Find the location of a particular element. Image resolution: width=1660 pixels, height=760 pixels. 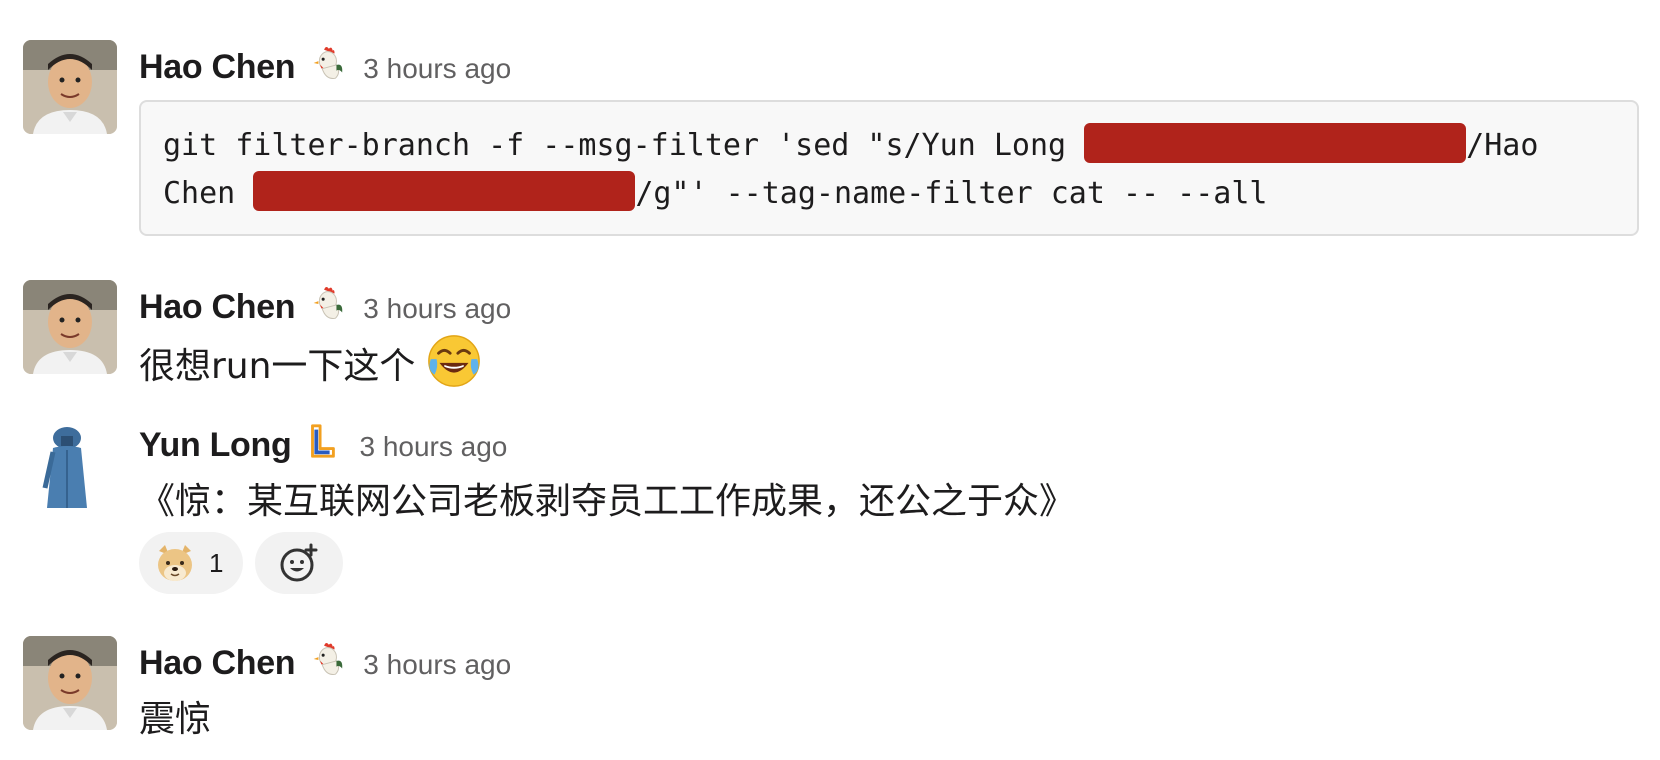

reaction-count: 1 is located at coordinates (216, 562).